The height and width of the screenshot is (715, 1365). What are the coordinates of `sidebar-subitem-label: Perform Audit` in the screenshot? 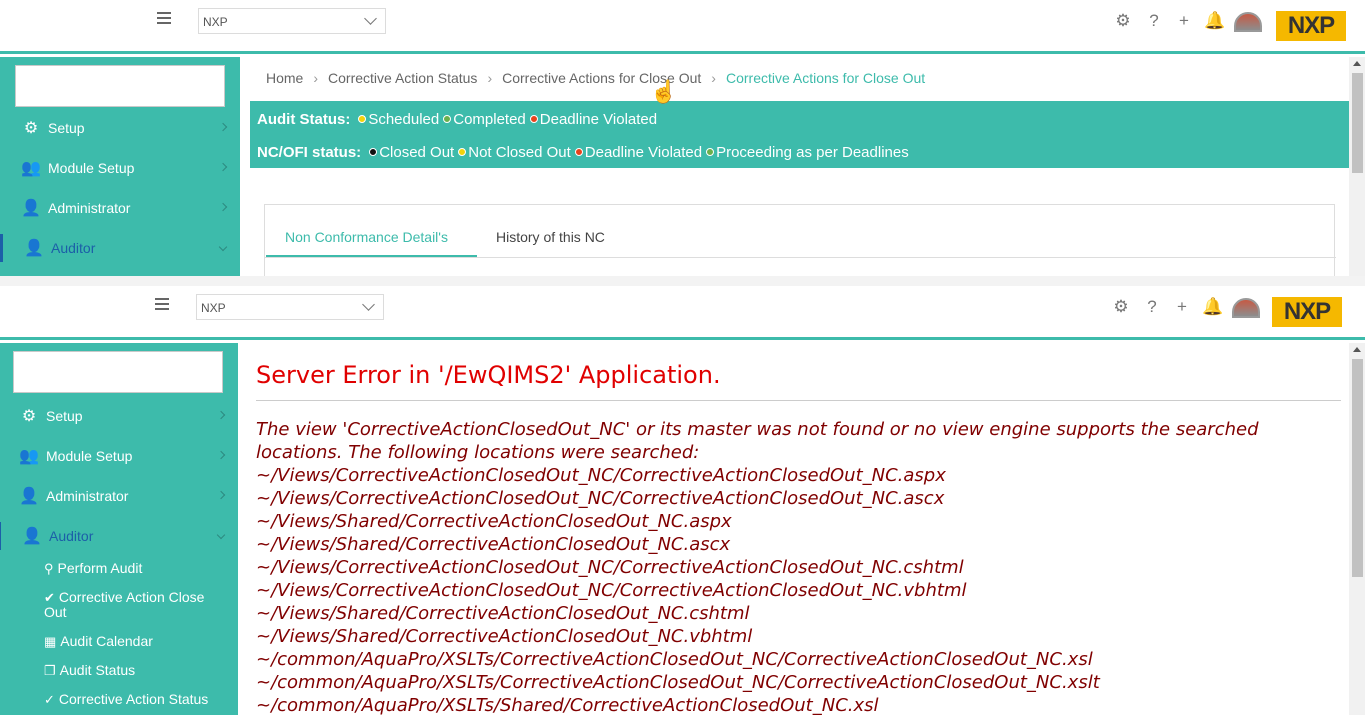 It's located at (100, 568).